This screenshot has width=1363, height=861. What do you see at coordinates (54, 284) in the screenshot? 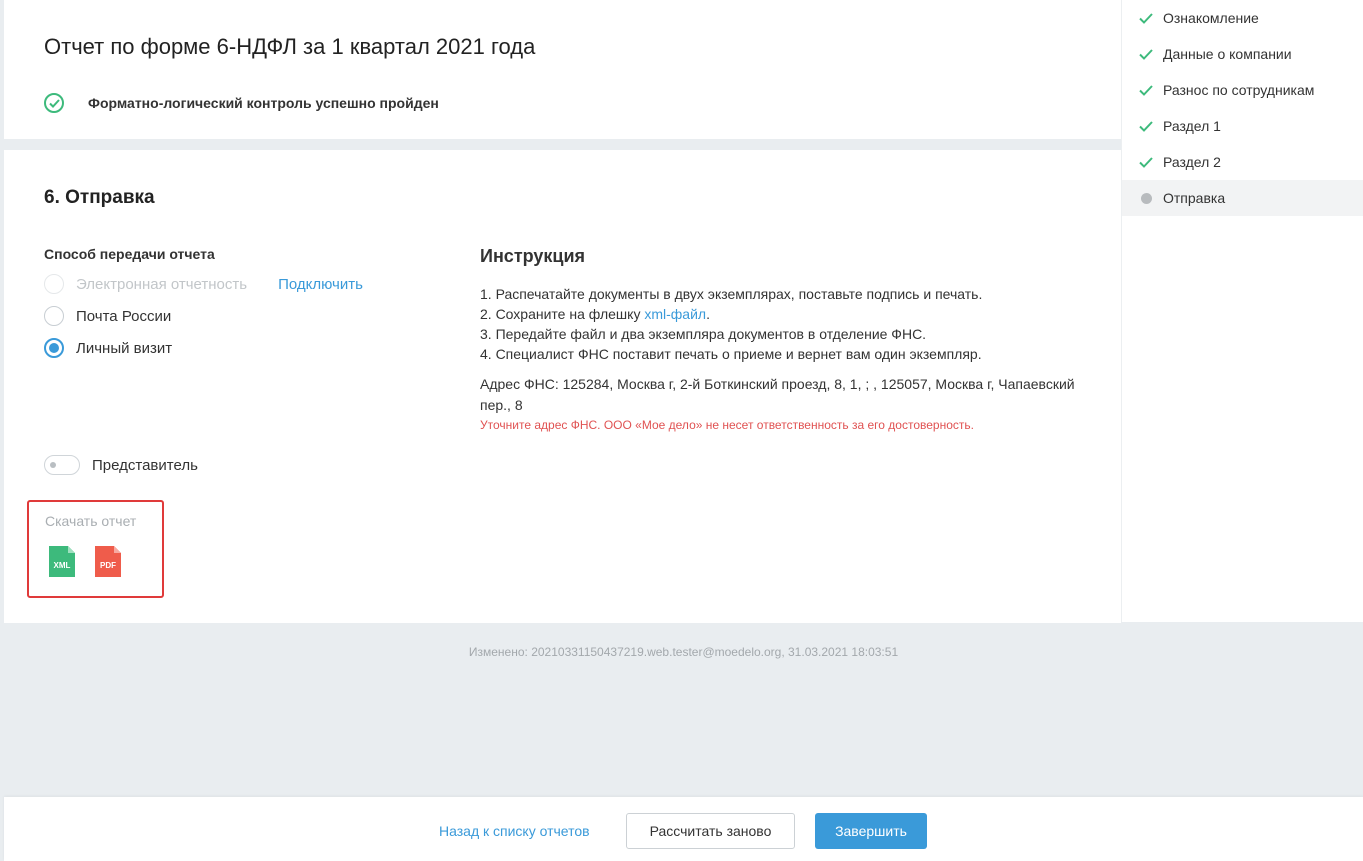
I see `radio-electronic` at bounding box center [54, 284].